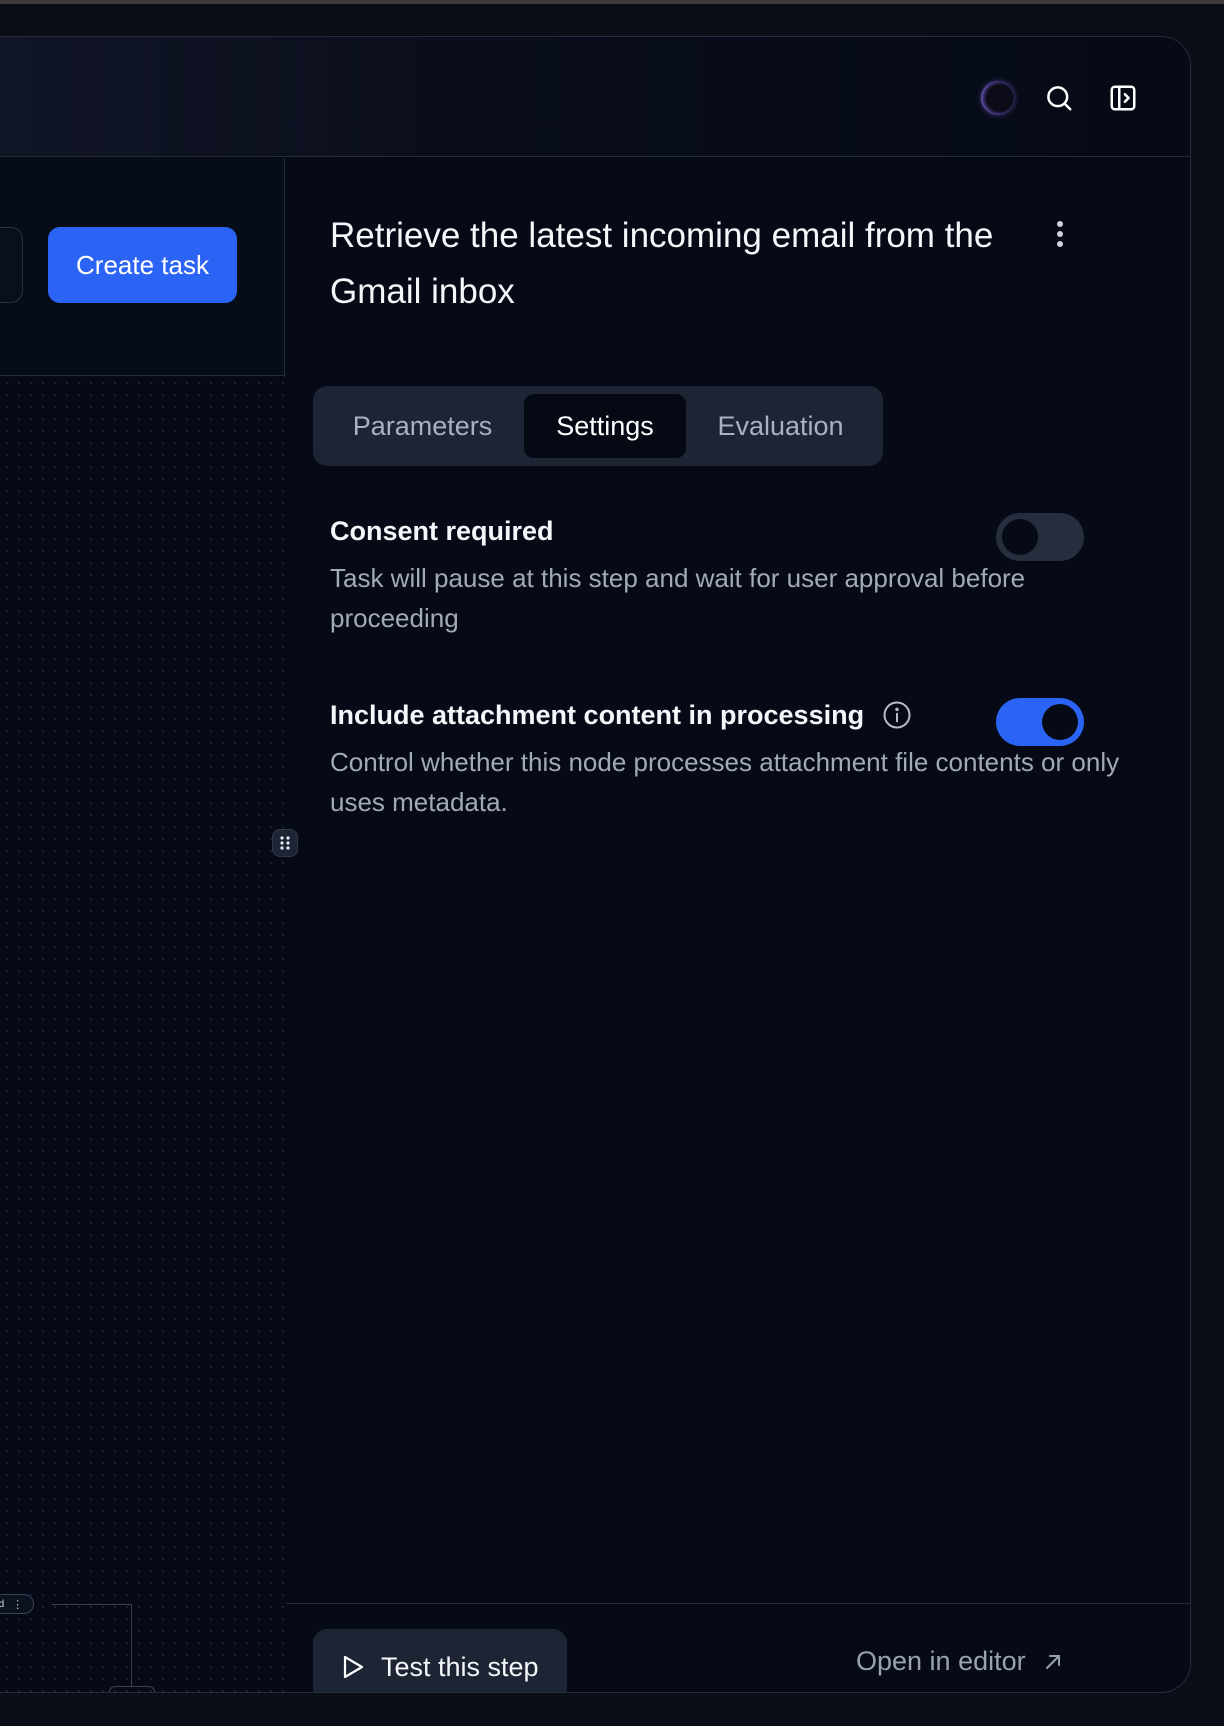 The width and height of the screenshot is (1224, 1726). What do you see at coordinates (738, 1647) in the screenshot?
I see `panel-footer: Test this step Open in editor` at bounding box center [738, 1647].